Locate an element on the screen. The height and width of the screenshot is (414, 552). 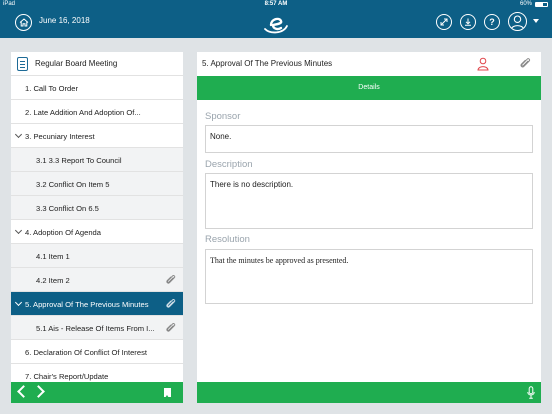
agenda-item-label: 5. Approval Of The Previous Minutes is located at coordinates (87, 304).